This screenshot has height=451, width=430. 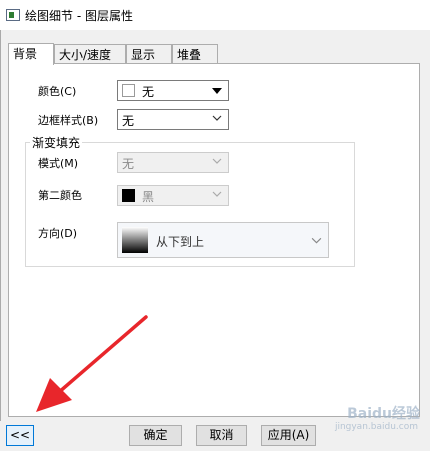 What do you see at coordinates (13, 15) in the screenshot?
I see `app-icon` at bounding box center [13, 15].